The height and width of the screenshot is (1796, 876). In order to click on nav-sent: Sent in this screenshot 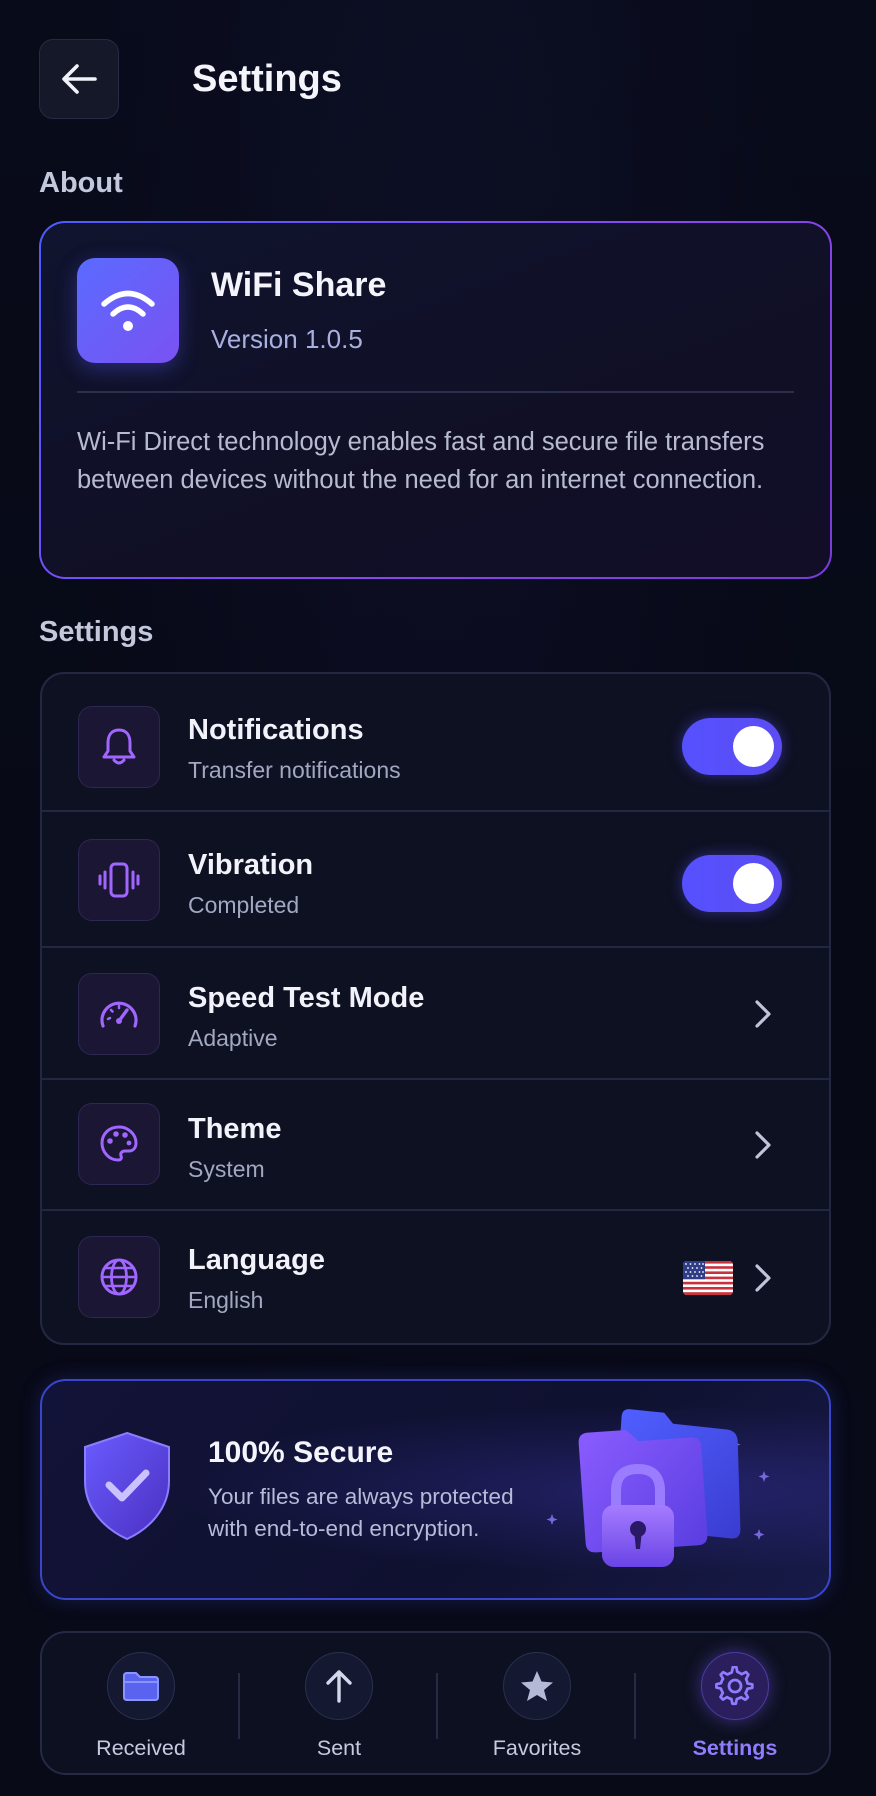, I will do `click(339, 1705)`.